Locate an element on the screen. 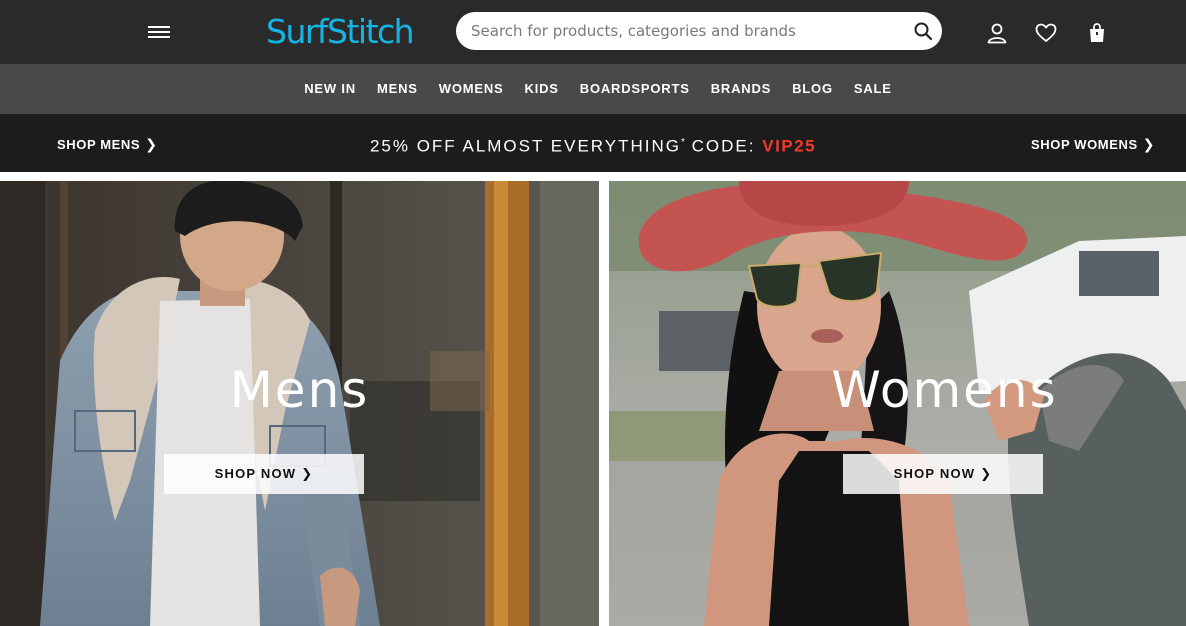 The image size is (1186, 626). nav-item-kids: KIDS is located at coordinates (542, 89).